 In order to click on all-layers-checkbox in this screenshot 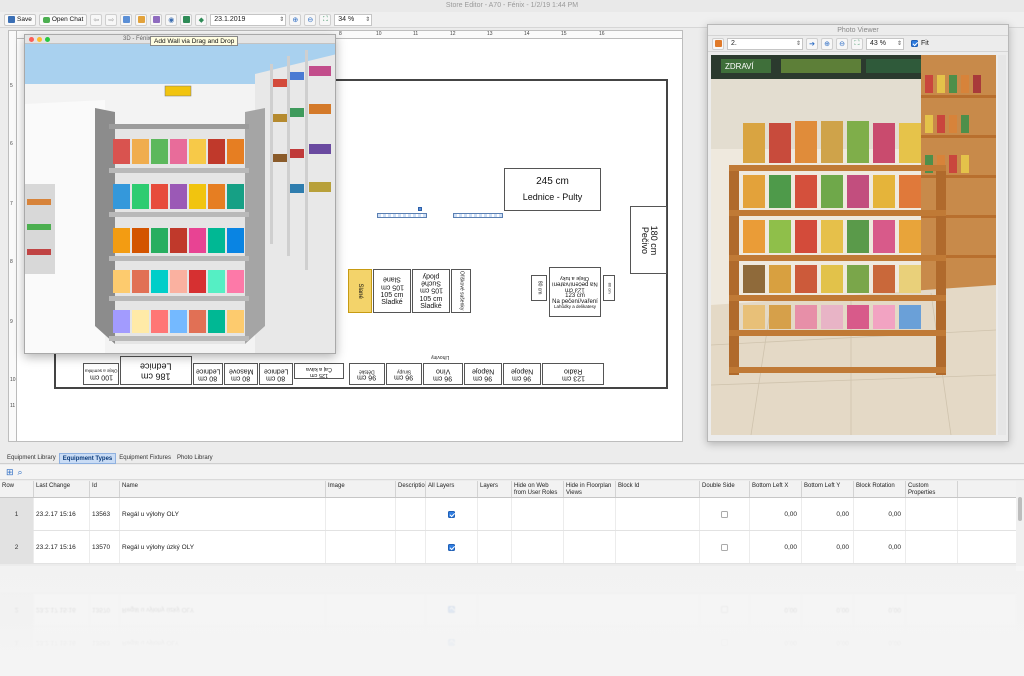, I will do `click(451, 514)`.